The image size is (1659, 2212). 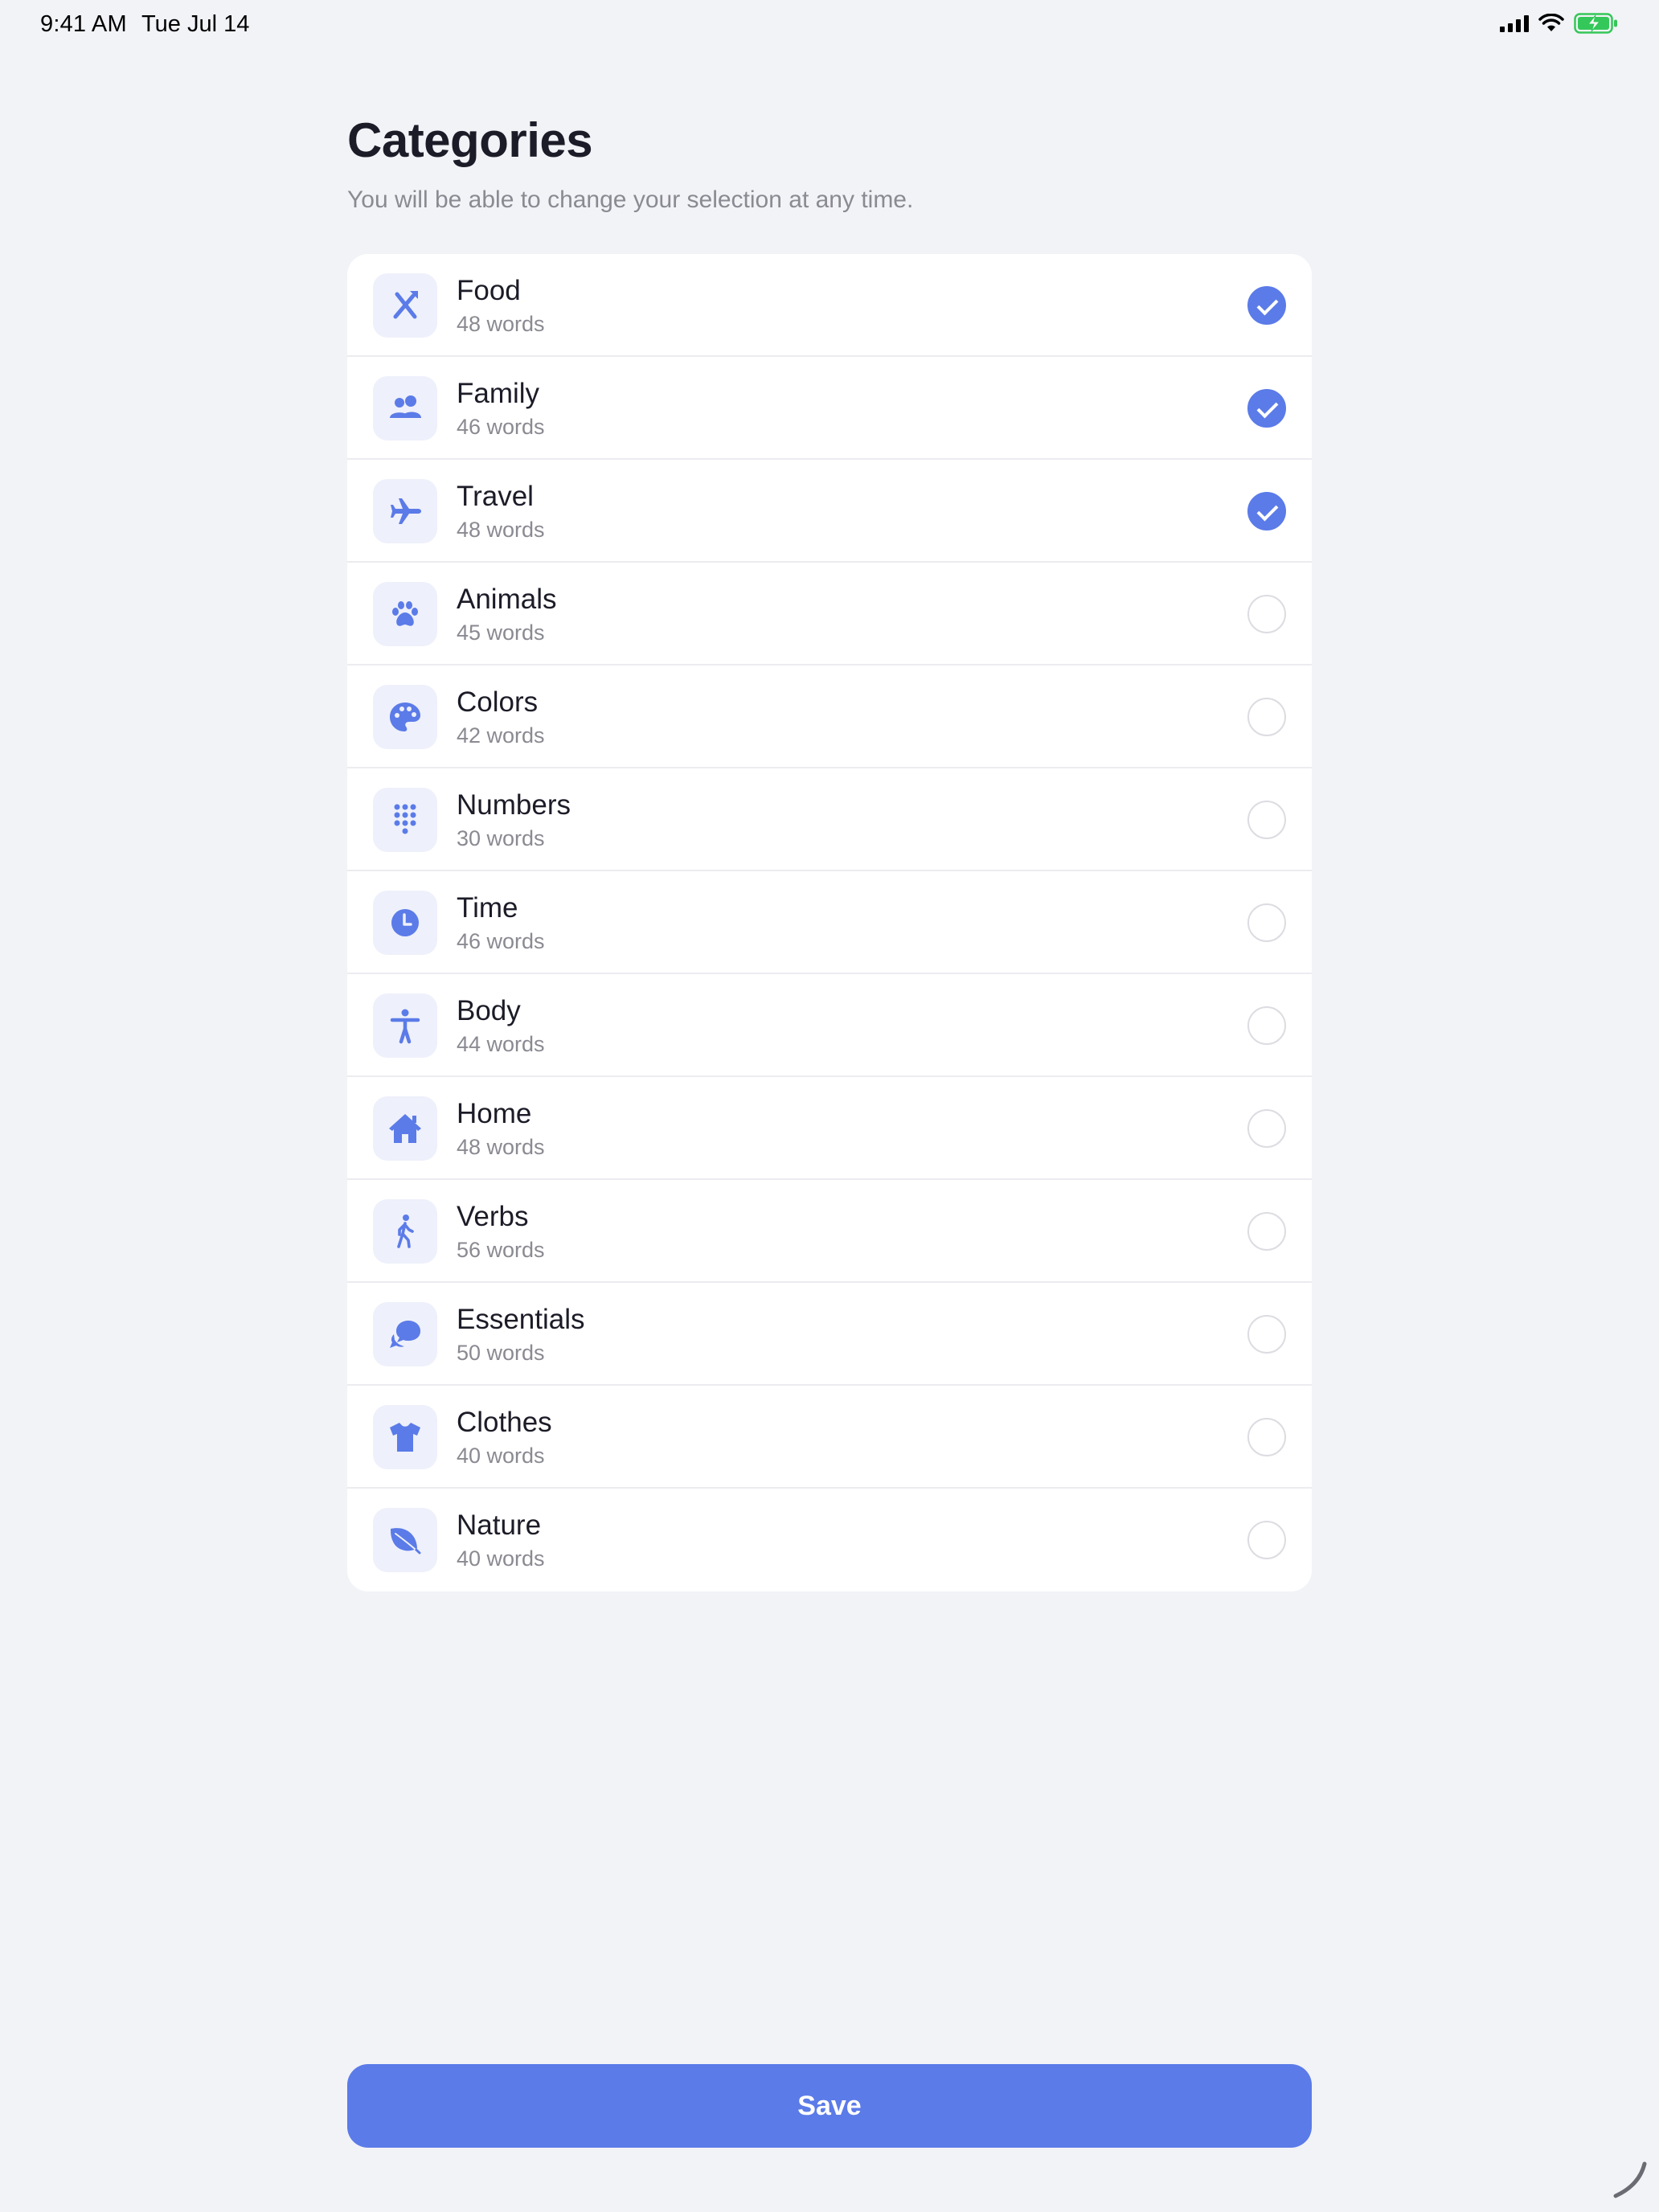 I want to click on wifi-icon, so click(x=1551, y=22).